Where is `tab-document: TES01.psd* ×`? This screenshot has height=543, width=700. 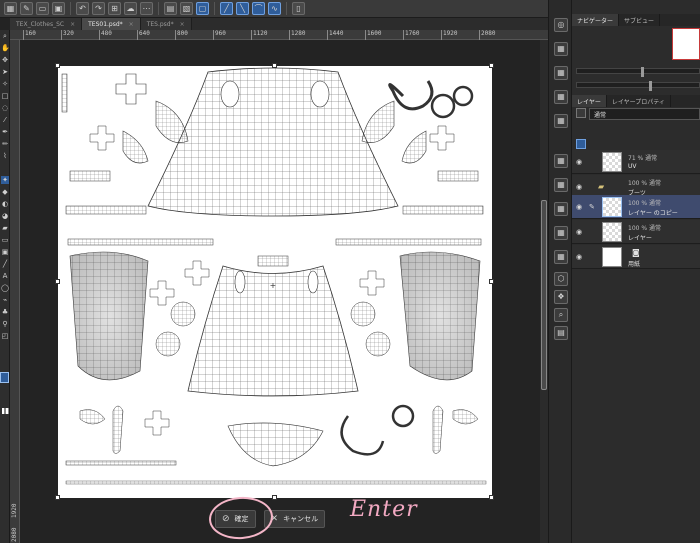 tab-document: TES01.psd* × is located at coordinates (111, 24).